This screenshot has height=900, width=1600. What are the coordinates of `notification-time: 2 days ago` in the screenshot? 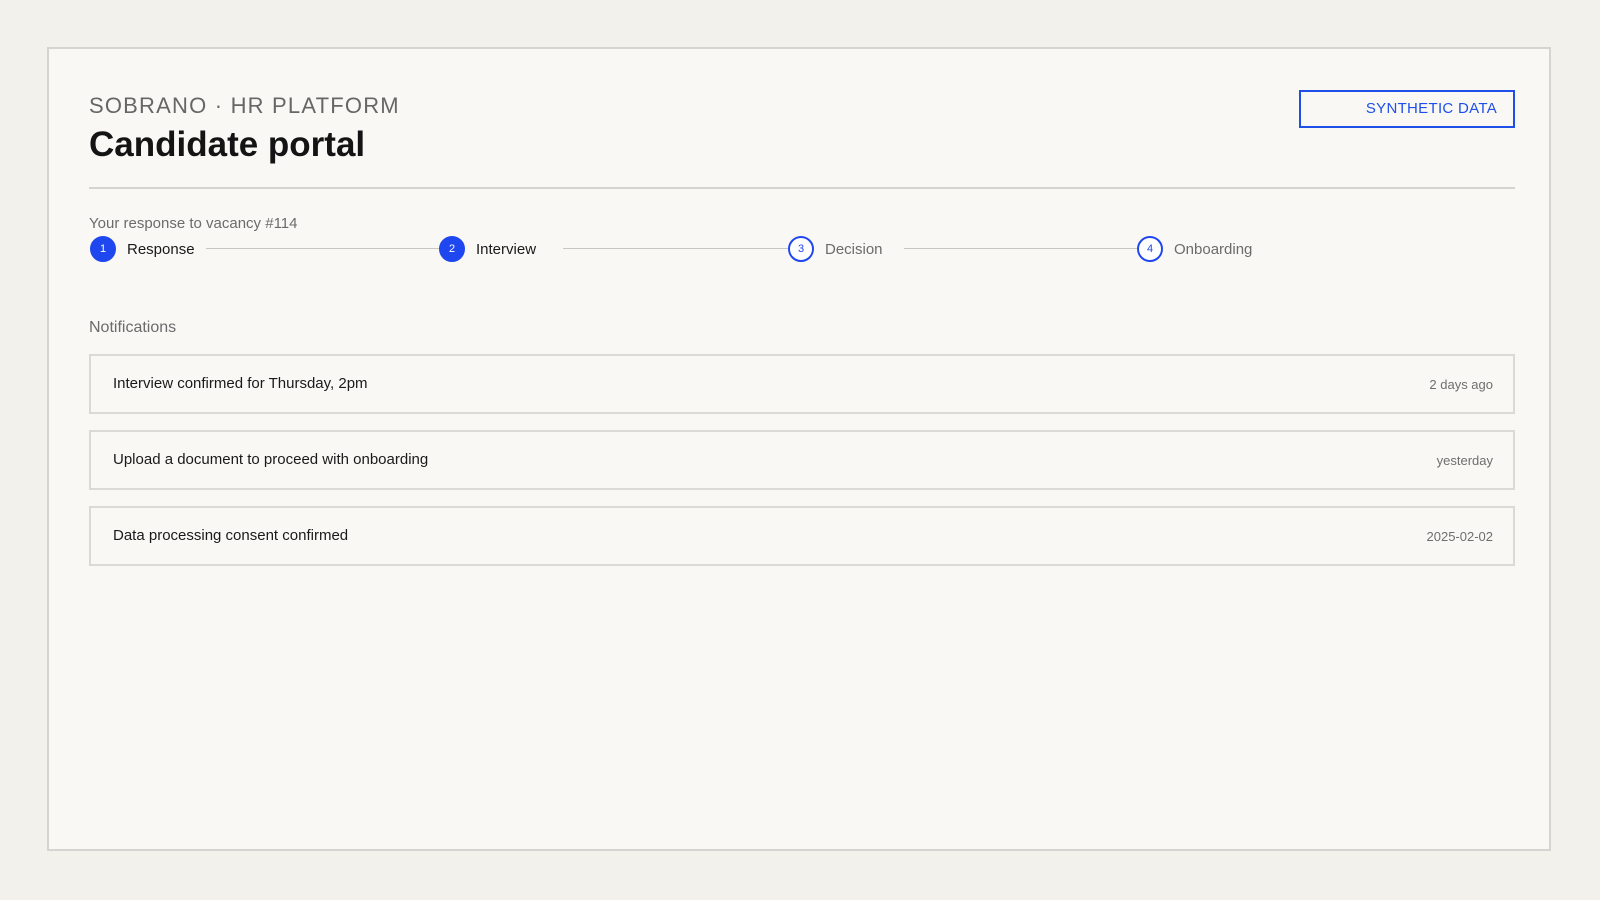 It's located at (1461, 384).